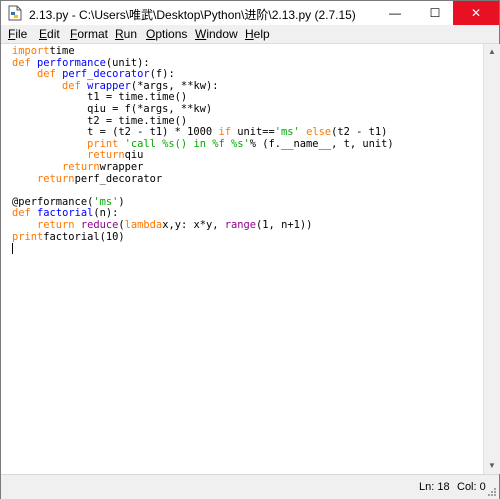  What do you see at coordinates (118, 178) in the screenshot?
I see `code-token: perf_decorator` at bounding box center [118, 178].